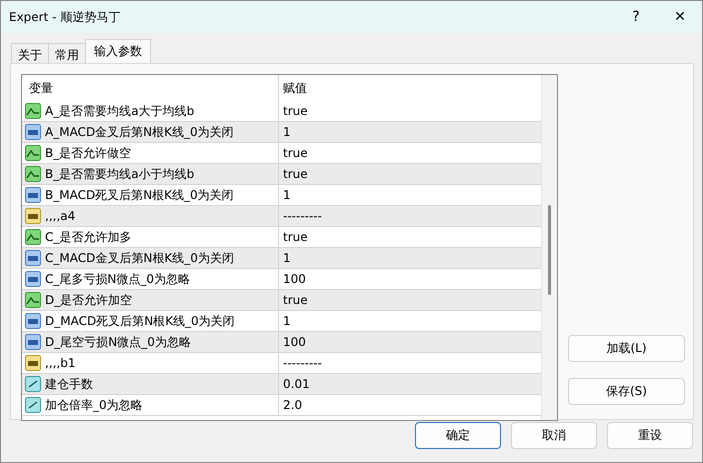 The height and width of the screenshot is (463, 703). Describe the element at coordinates (88, 237) in the screenshot. I see `parameter-name: C_是否允许加多` at that location.